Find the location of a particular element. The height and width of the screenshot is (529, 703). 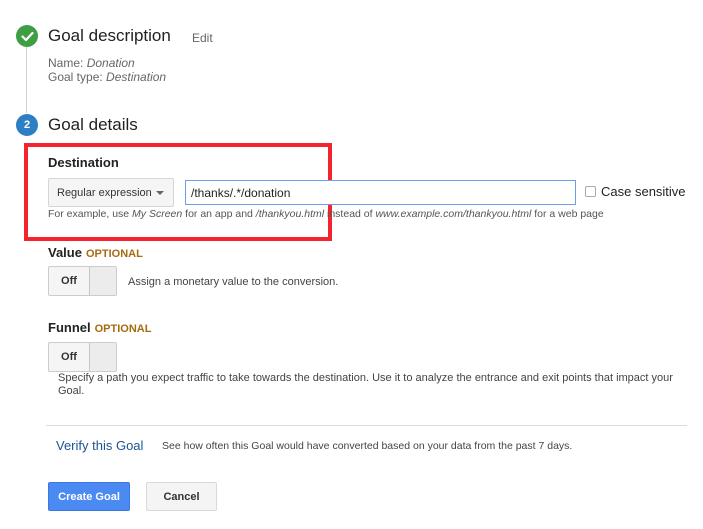

step-2-badge: 2 is located at coordinates (27, 125).